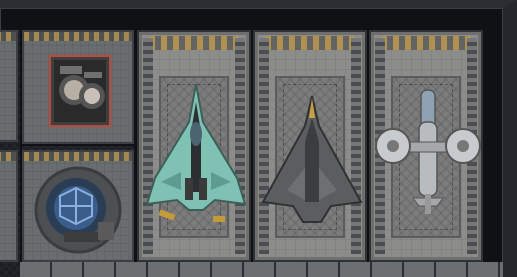  I want to click on partial-tile-left-top, so click(9, 86).